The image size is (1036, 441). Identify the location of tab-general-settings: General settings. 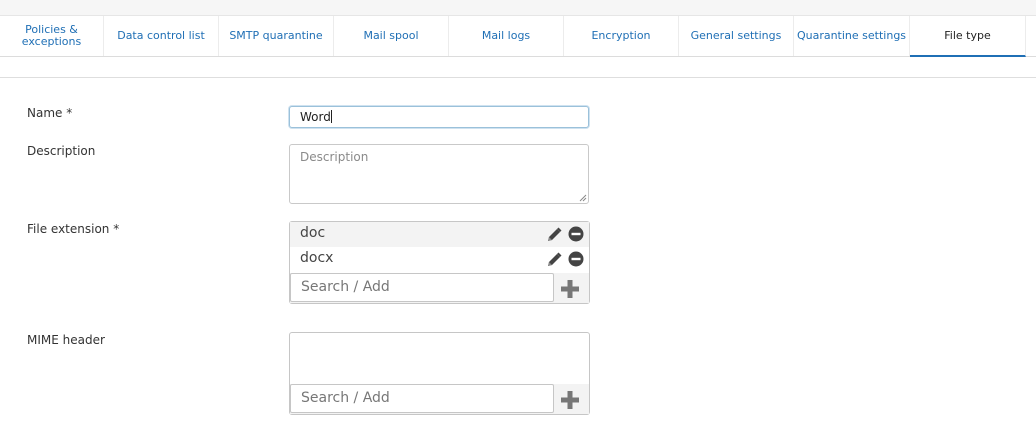
(736, 36).